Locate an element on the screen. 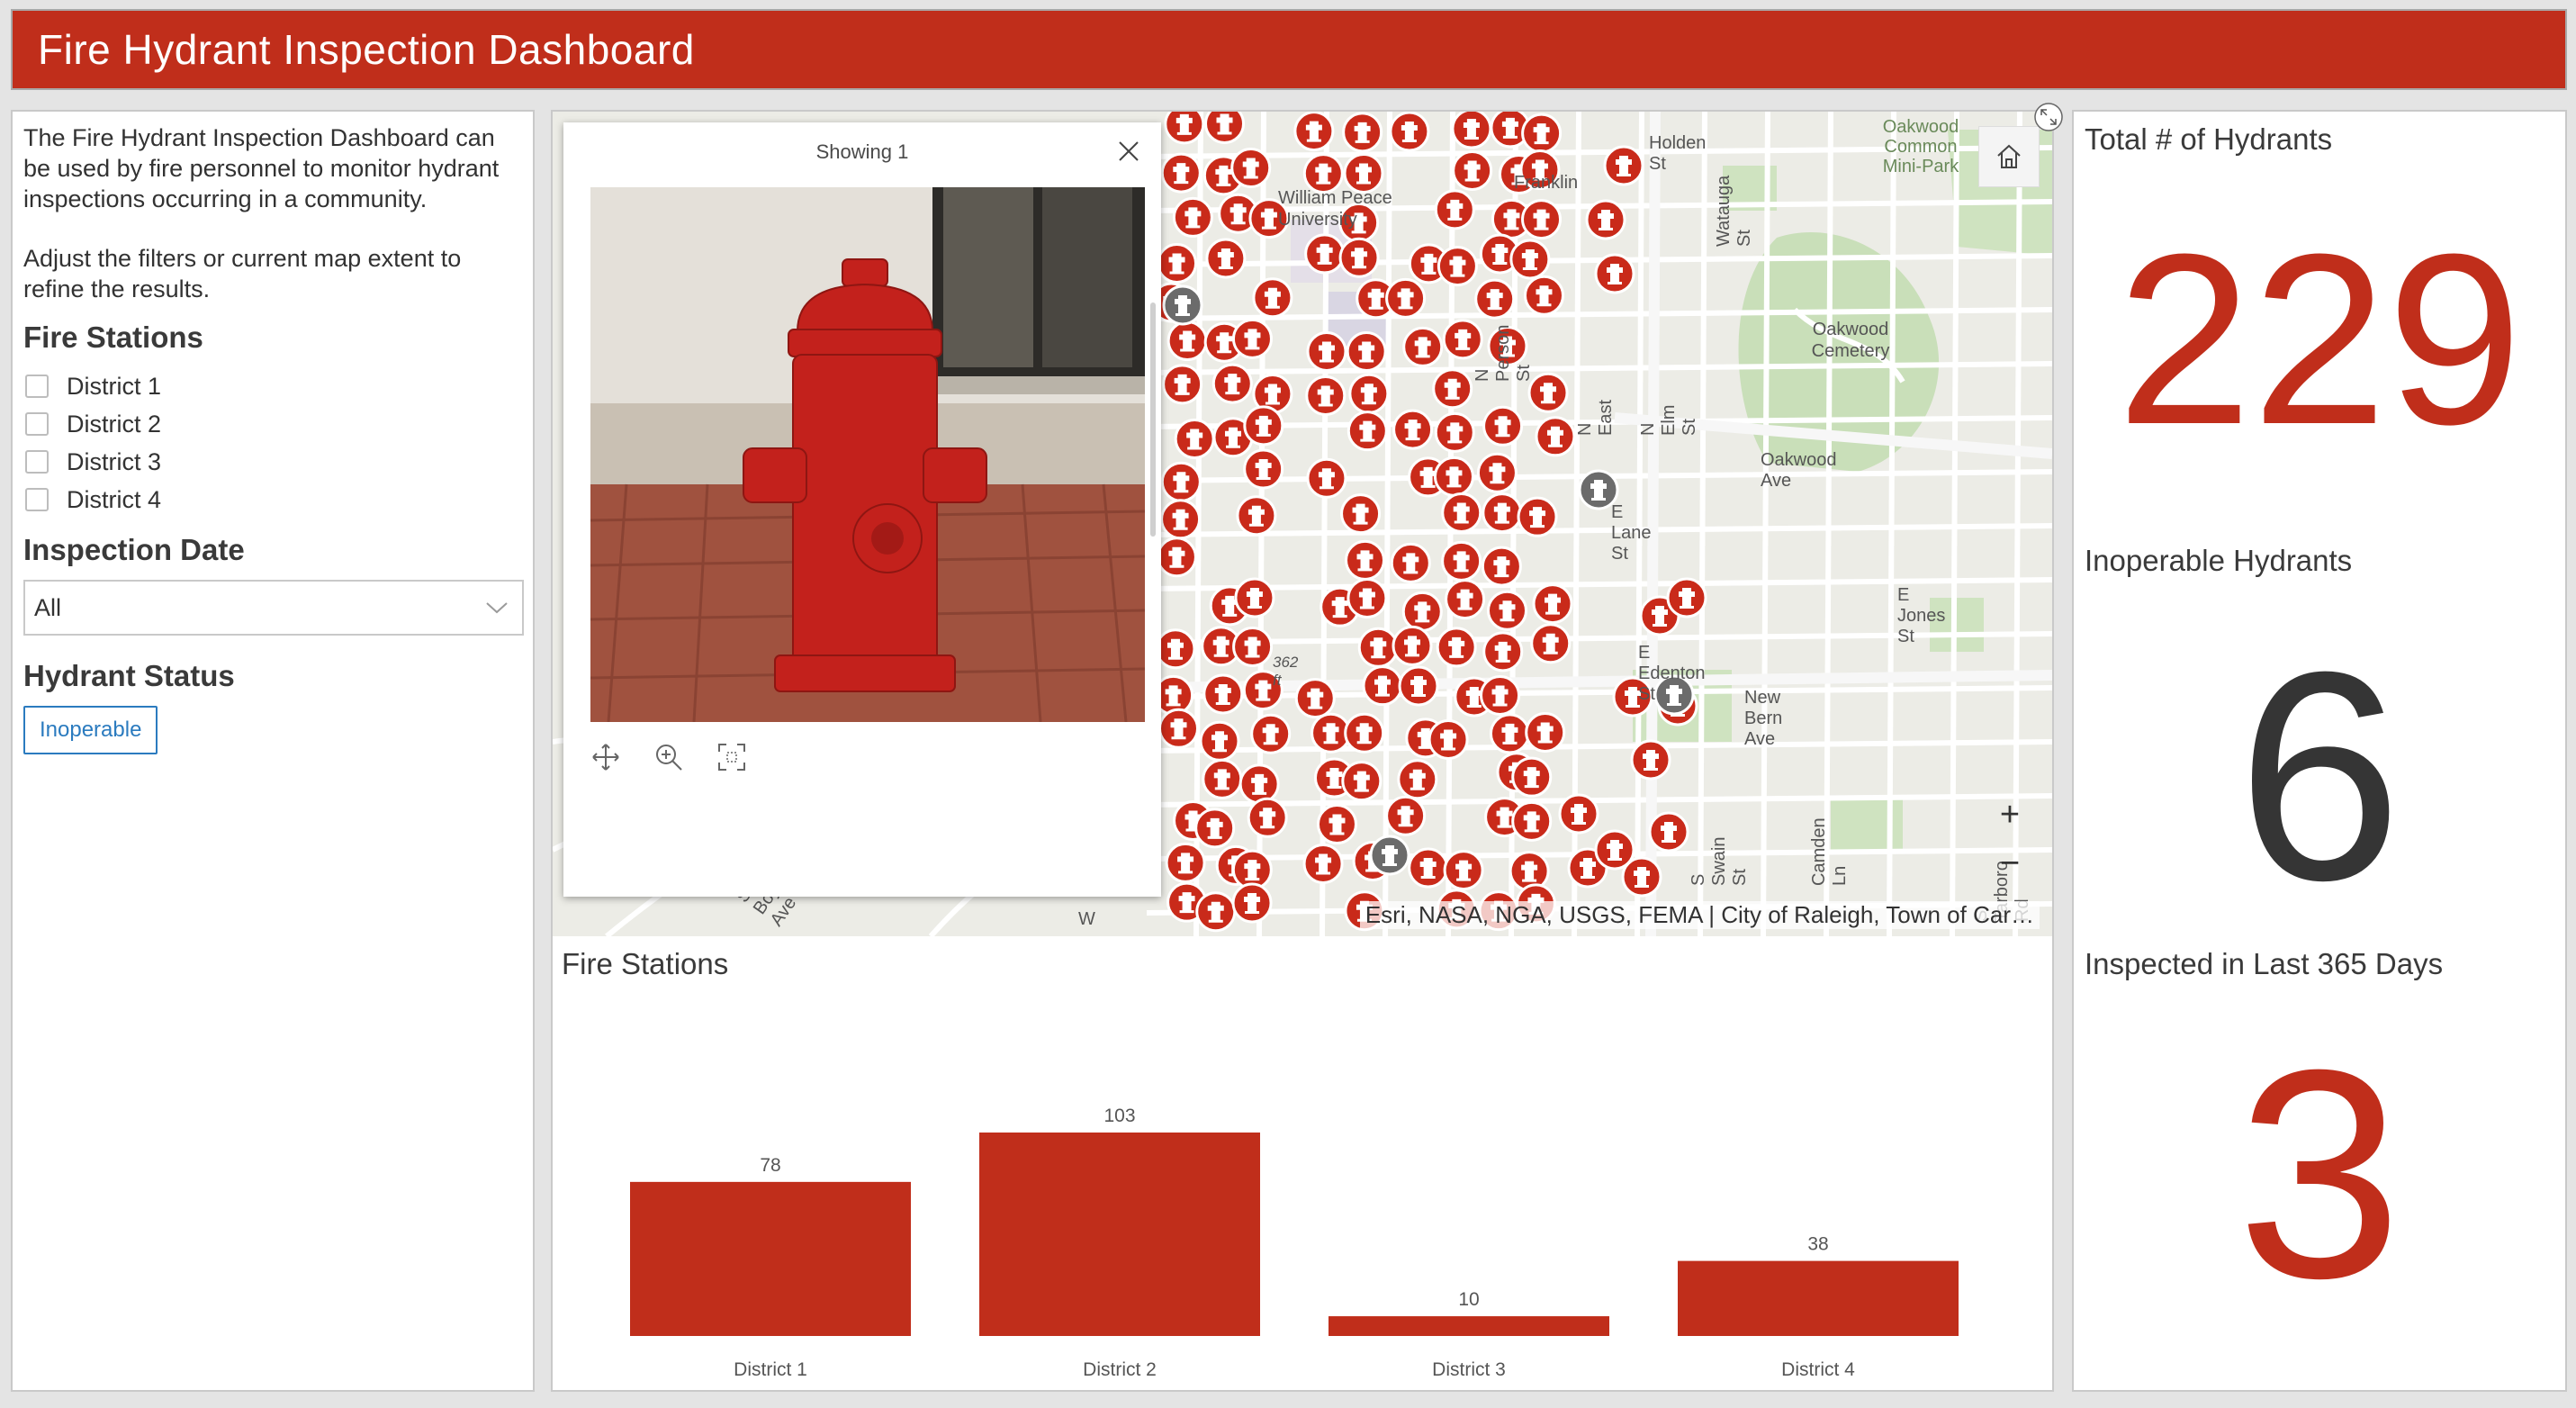 The height and width of the screenshot is (1408, 2576). expand-icon is located at coordinates (2048, 117).